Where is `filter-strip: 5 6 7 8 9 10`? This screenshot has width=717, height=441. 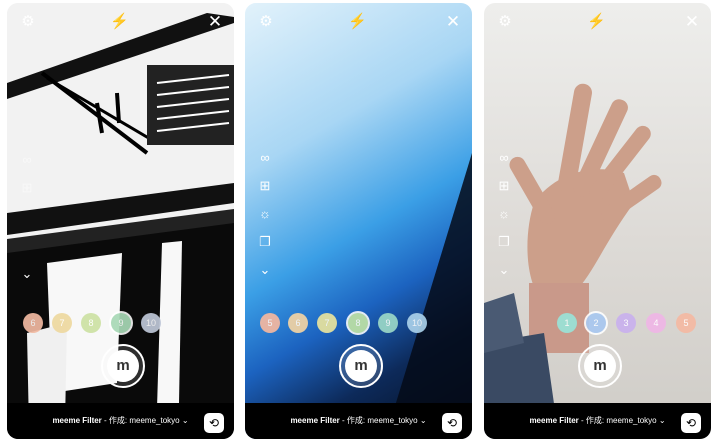
filter-strip: 5 6 7 8 9 10 is located at coordinates (358, 324).